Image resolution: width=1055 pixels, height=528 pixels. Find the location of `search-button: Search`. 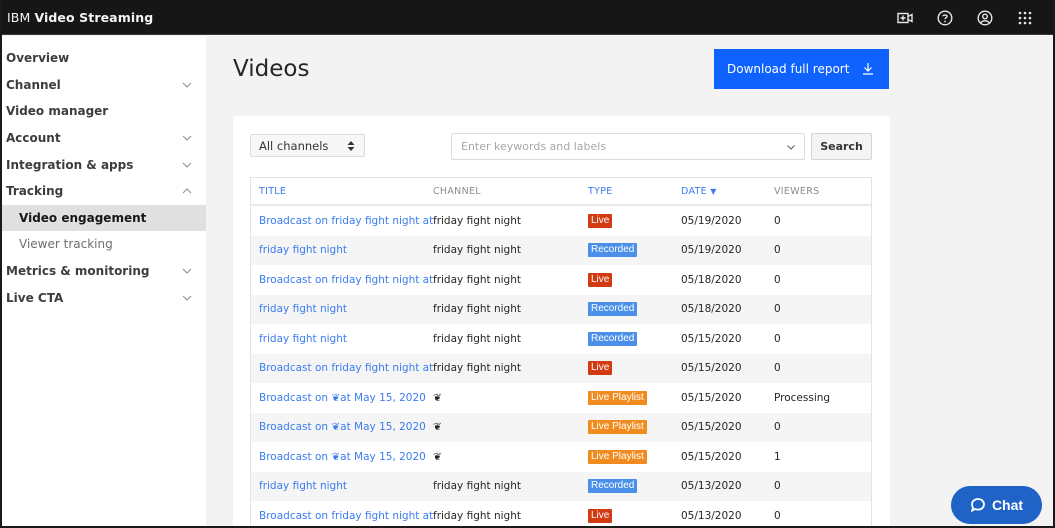

search-button: Search is located at coordinates (841, 146).